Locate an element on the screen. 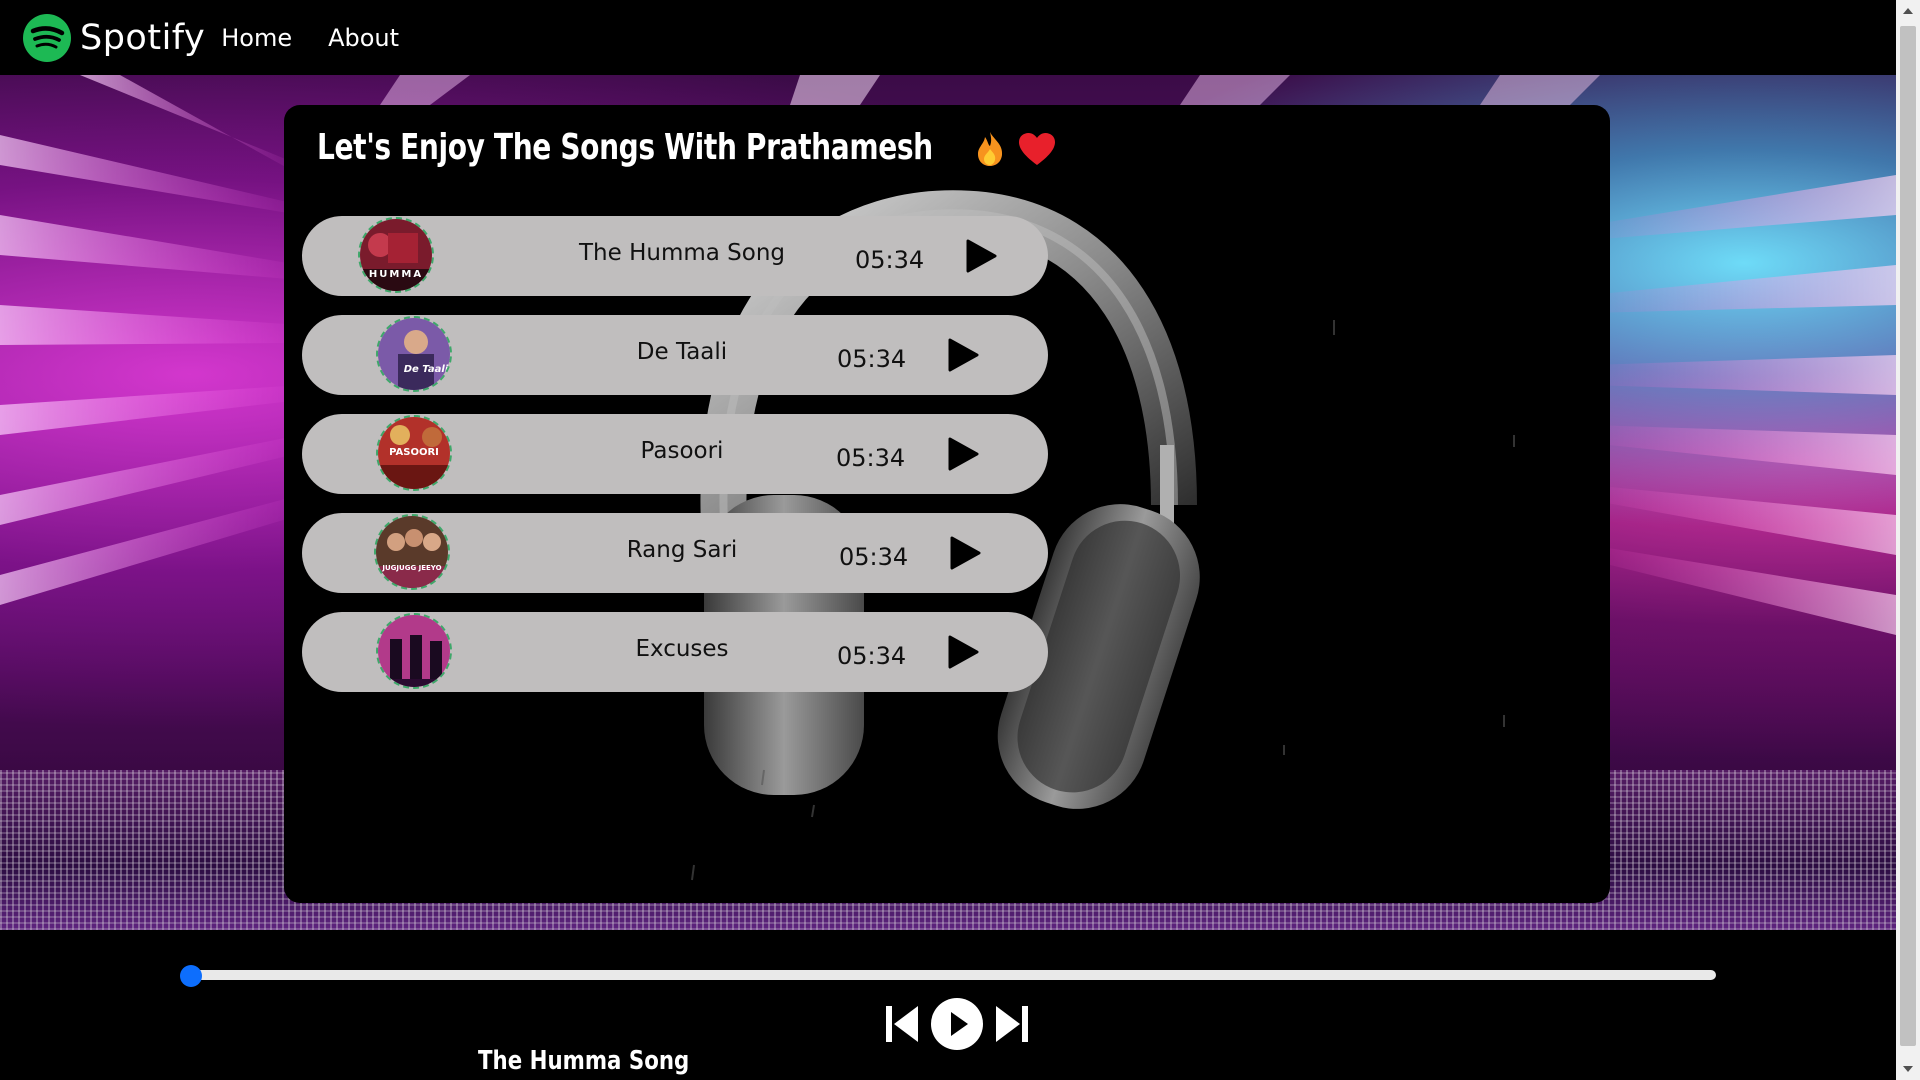 The image size is (1920, 1080). cover-text: PASOORI is located at coordinates (414, 452).